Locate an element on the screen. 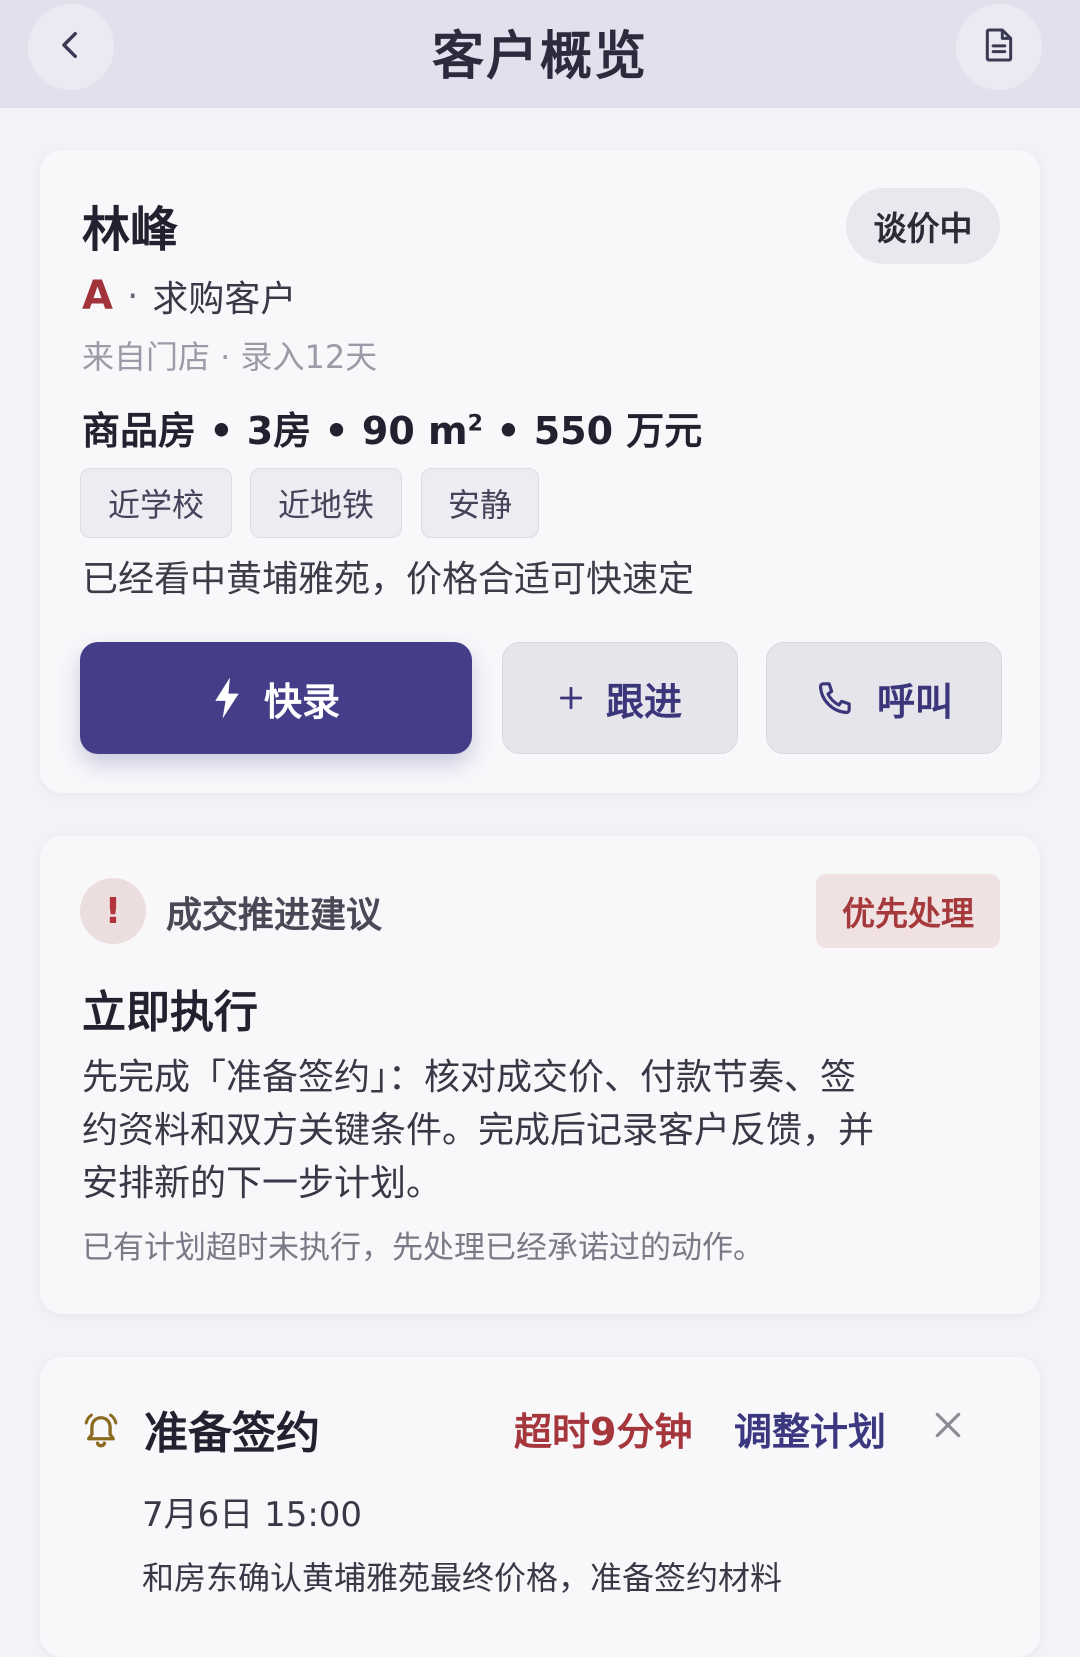  status-badge: 谈价中 is located at coordinates (923, 226).